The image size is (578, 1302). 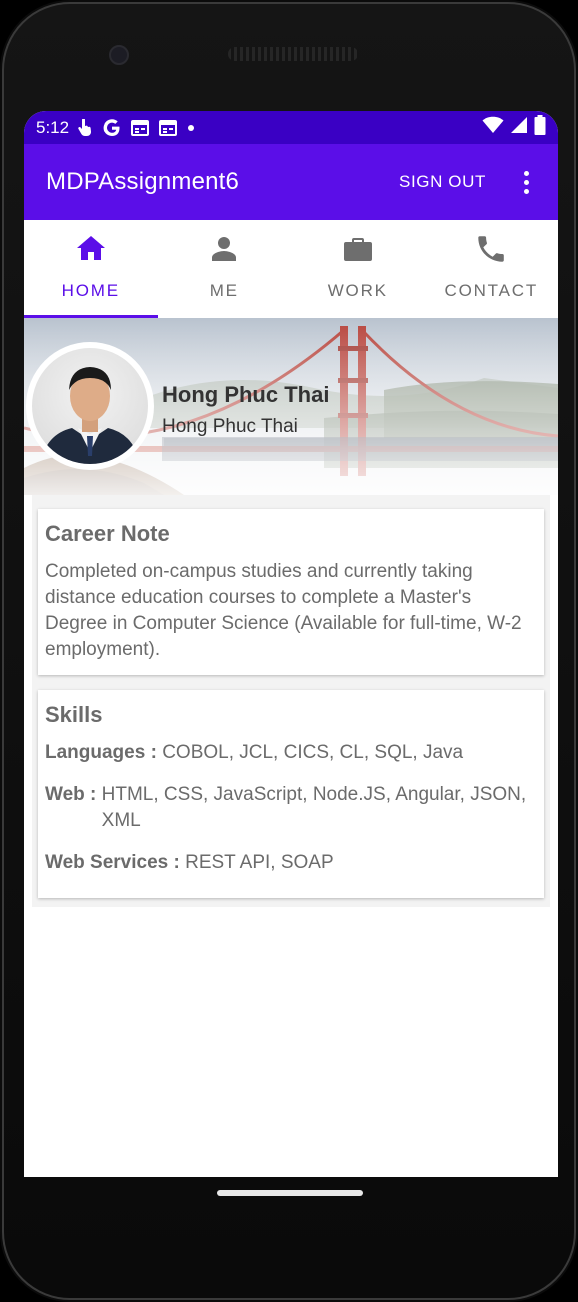 What do you see at coordinates (259, 862) in the screenshot?
I see `skill-value: REST API, SOAP` at bounding box center [259, 862].